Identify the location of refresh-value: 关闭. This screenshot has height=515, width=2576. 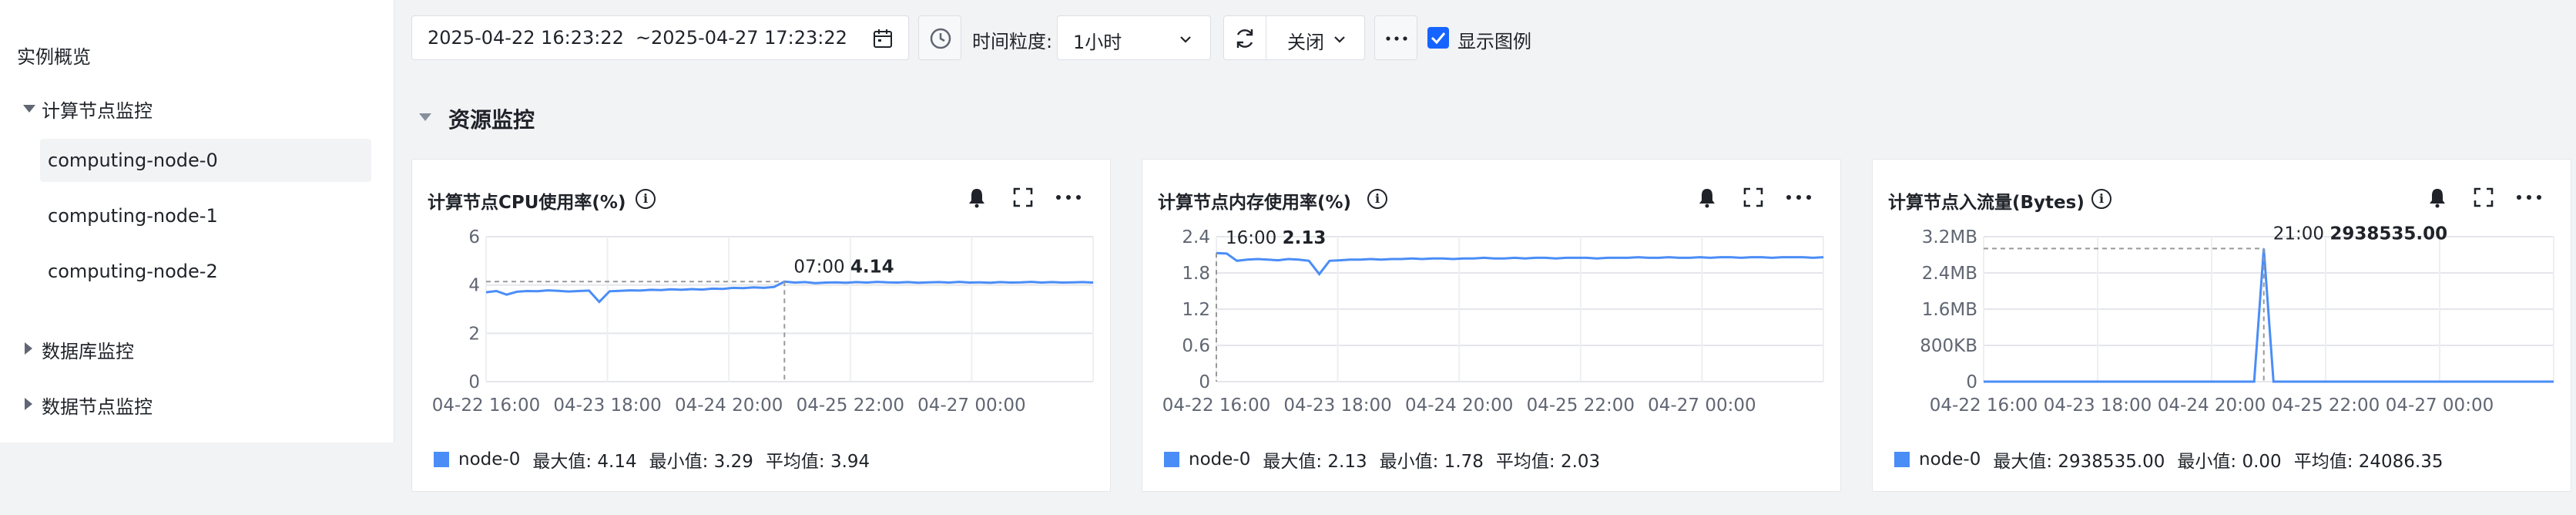
(1305, 42).